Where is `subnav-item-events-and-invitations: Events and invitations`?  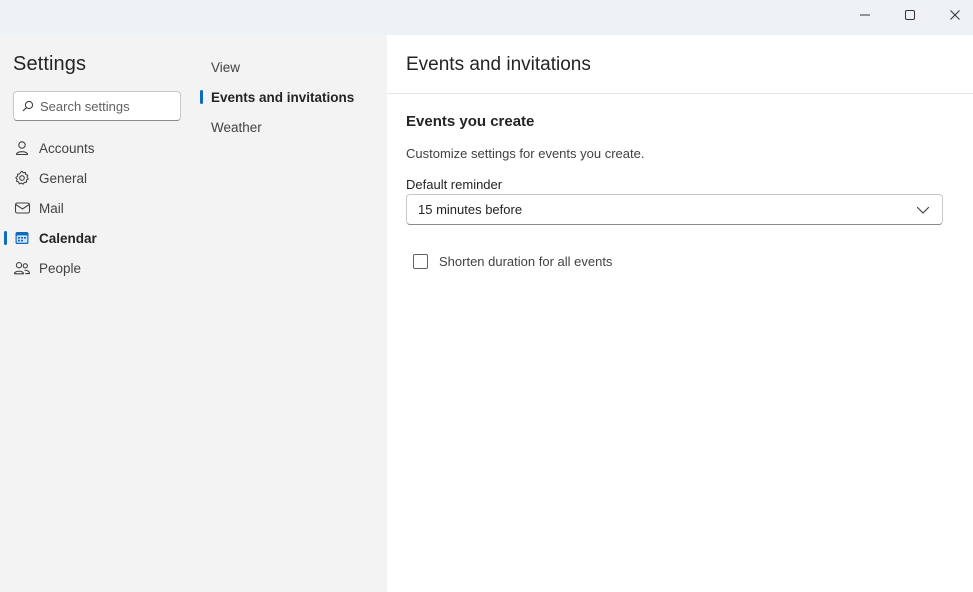
subnav-item-events-and-invitations: Events and invitations is located at coordinates (292, 97).